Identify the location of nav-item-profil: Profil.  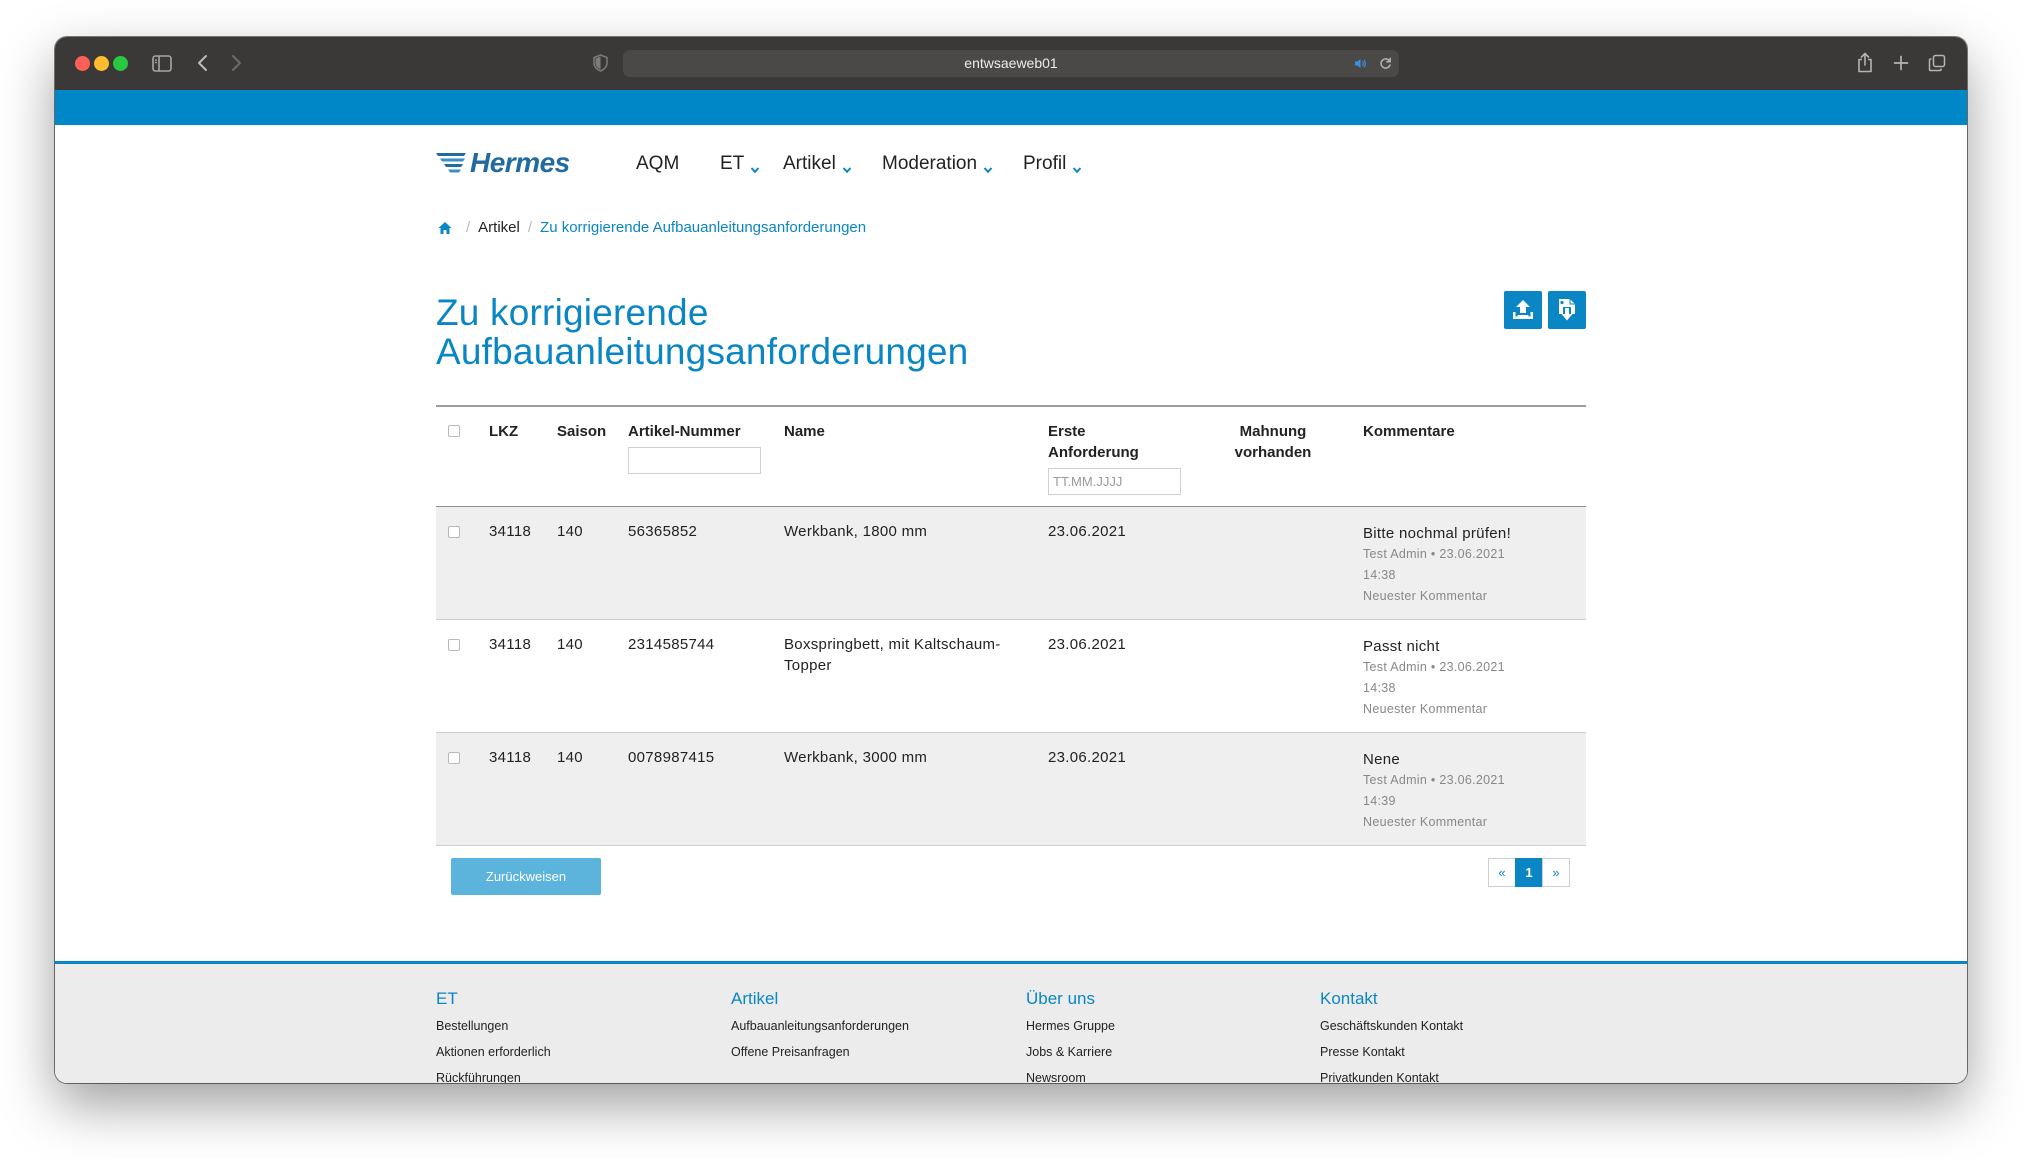
(1052, 164).